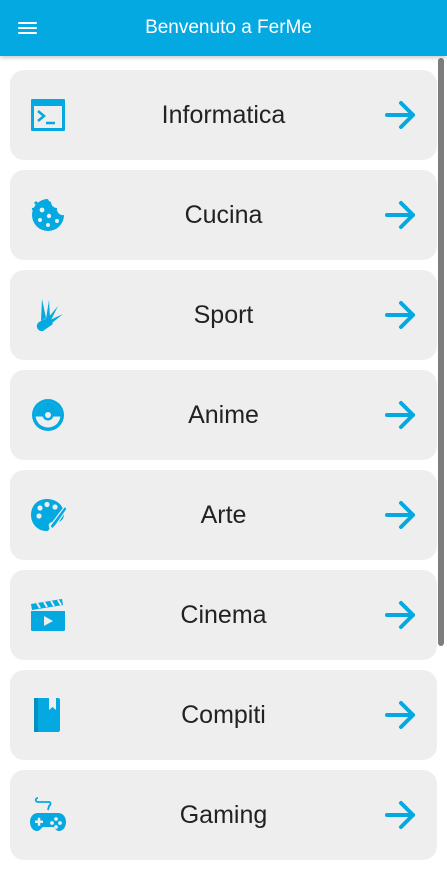 The image size is (447, 870). Describe the element at coordinates (441, 352) in the screenshot. I see `scrollbar` at that location.